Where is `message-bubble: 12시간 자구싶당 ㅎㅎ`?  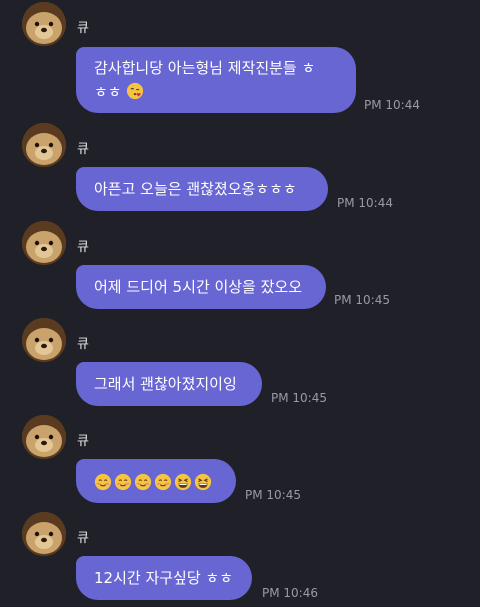
message-bubble: 12시간 자구싶당 ㅎㅎ is located at coordinates (164, 578).